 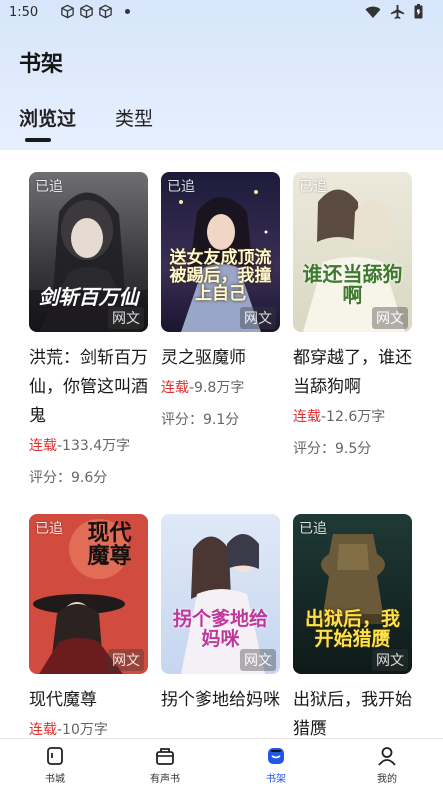 What do you see at coordinates (332, 449) in the screenshot?
I see `book-rating: 评分：9.5分` at bounding box center [332, 449].